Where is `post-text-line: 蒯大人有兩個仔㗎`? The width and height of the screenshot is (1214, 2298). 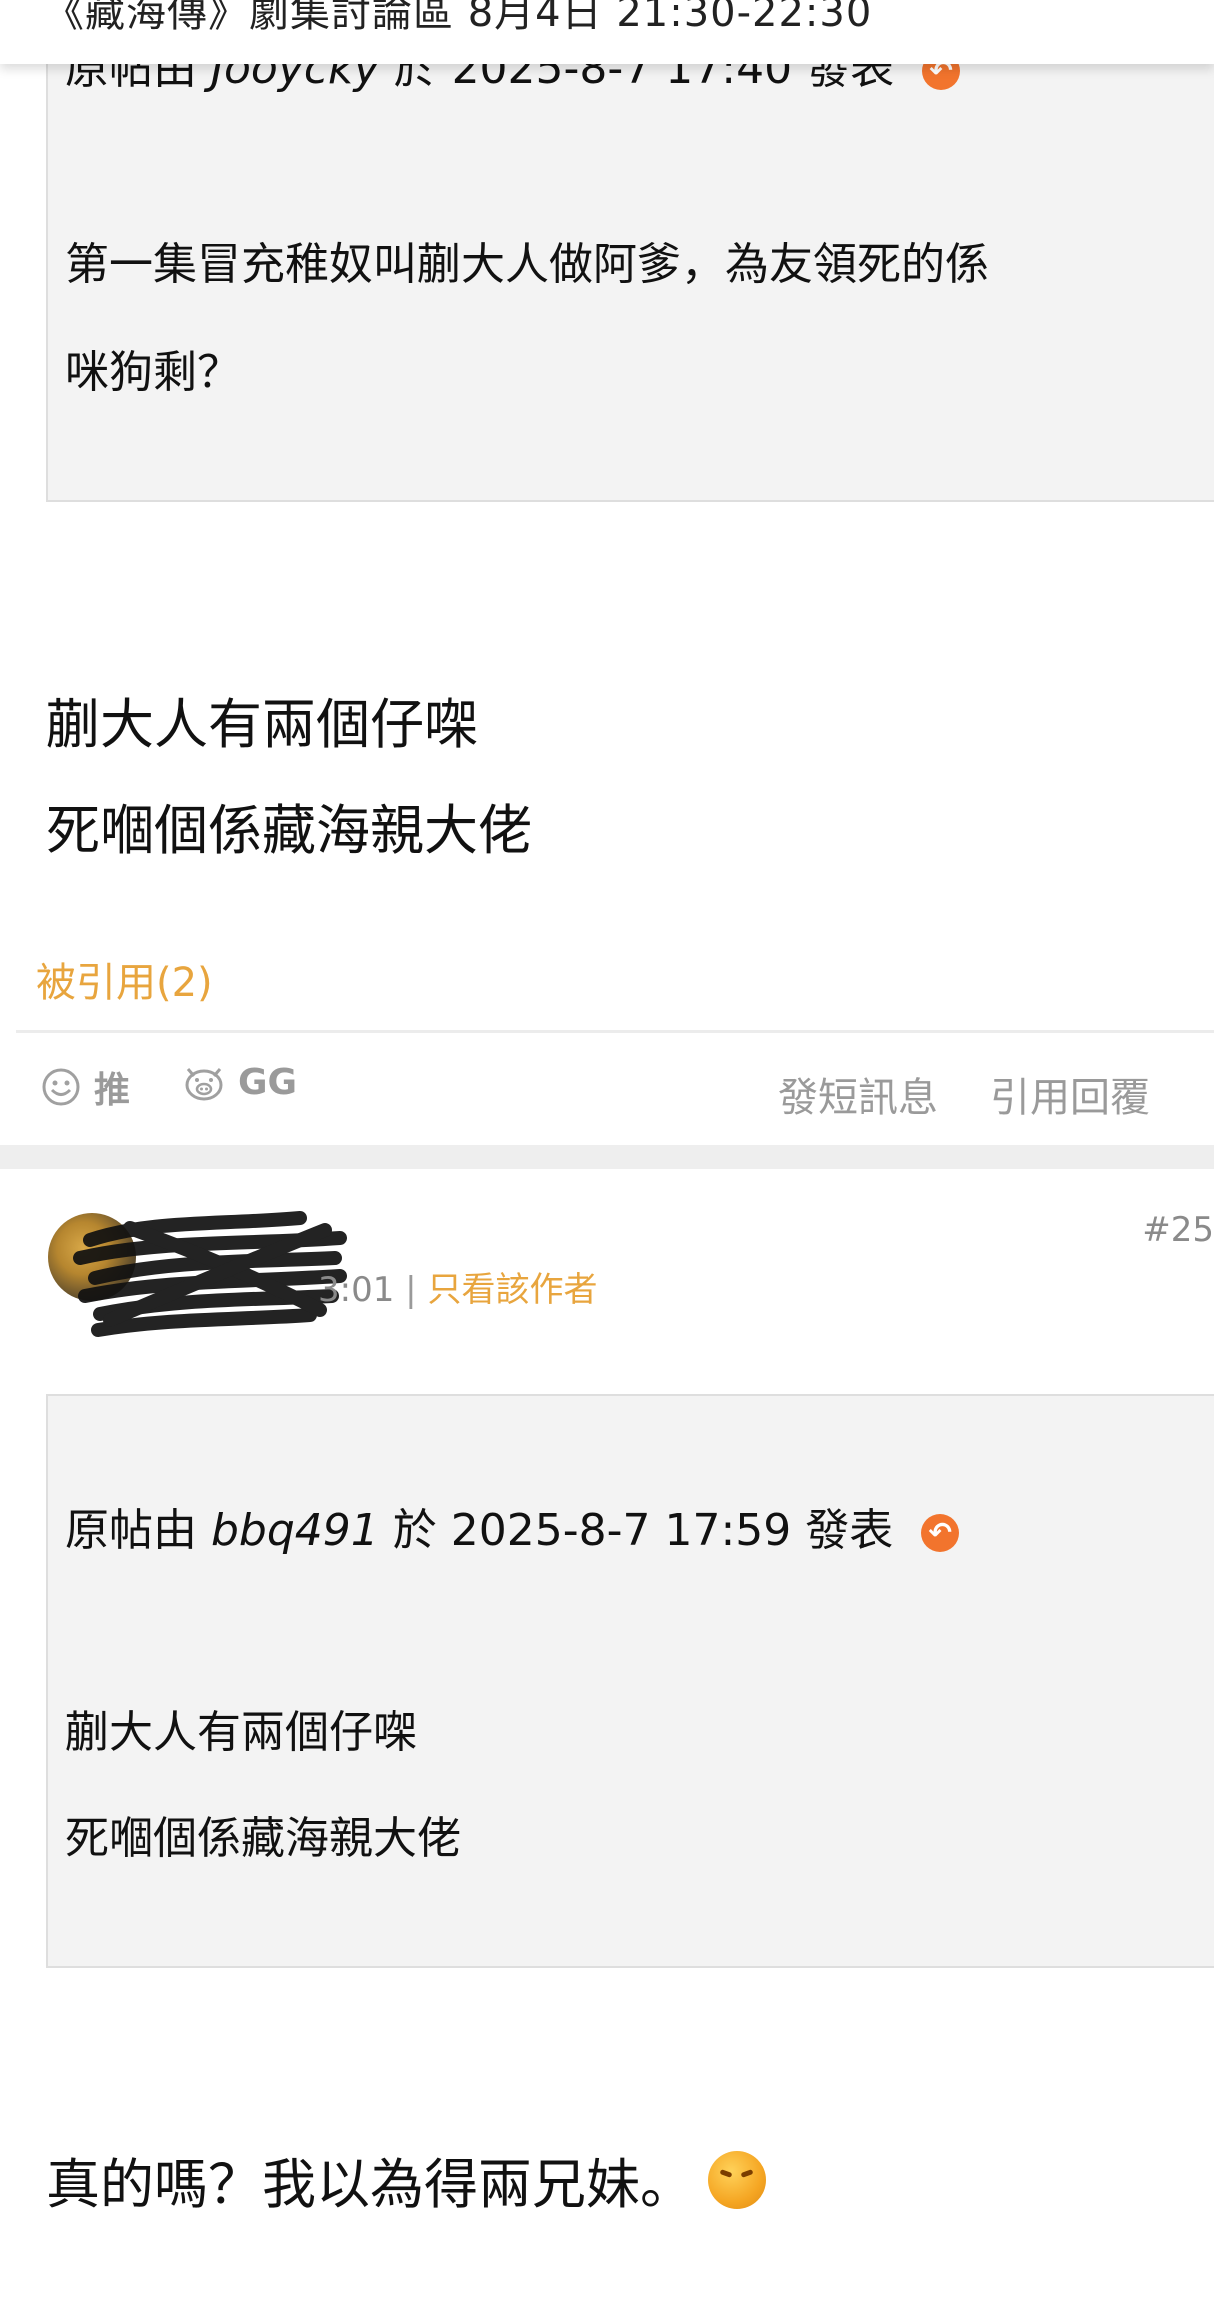 post-text-line: 蒯大人有兩個仔㗎 is located at coordinates (262, 724).